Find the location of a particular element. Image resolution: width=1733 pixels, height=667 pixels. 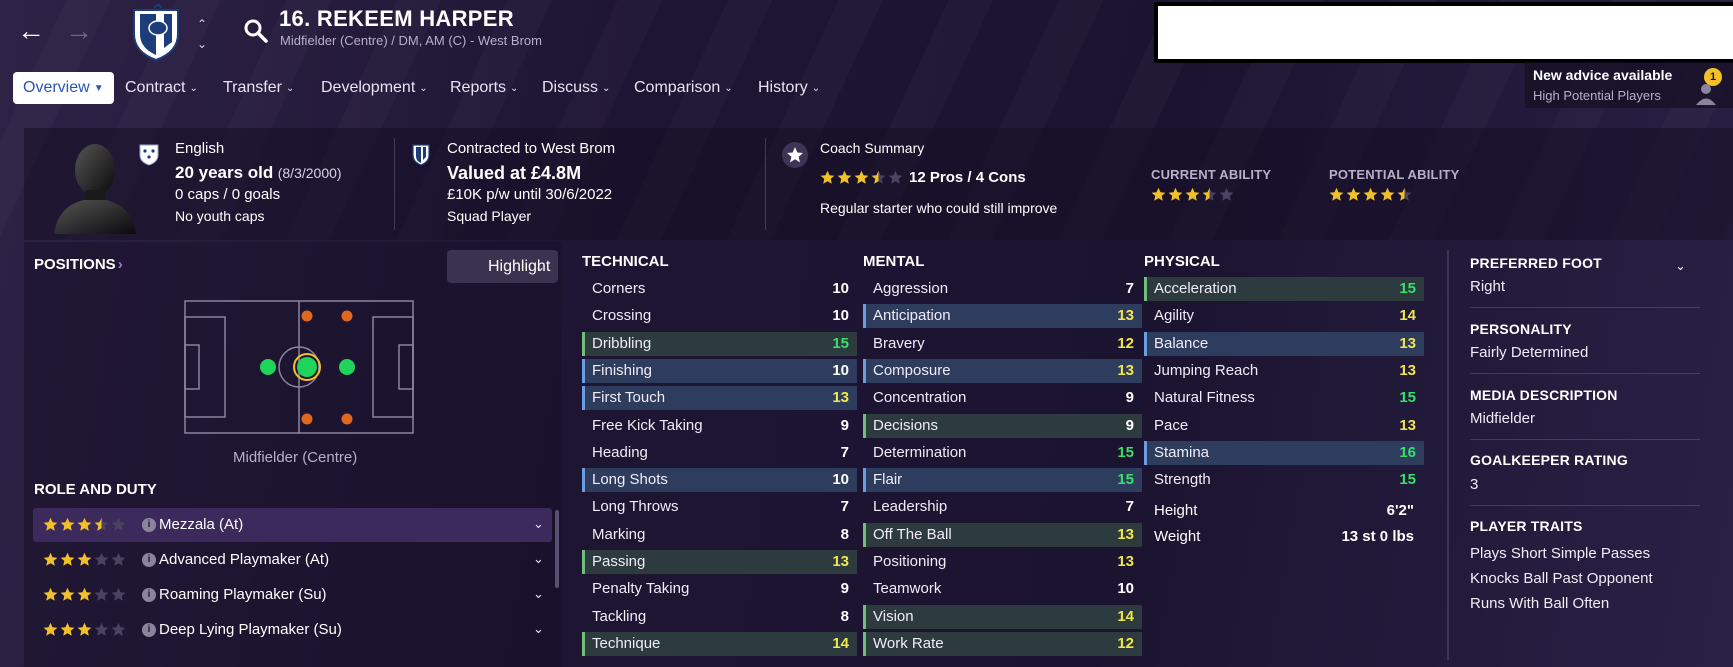

mental-title: MENTAL is located at coordinates (894, 261).